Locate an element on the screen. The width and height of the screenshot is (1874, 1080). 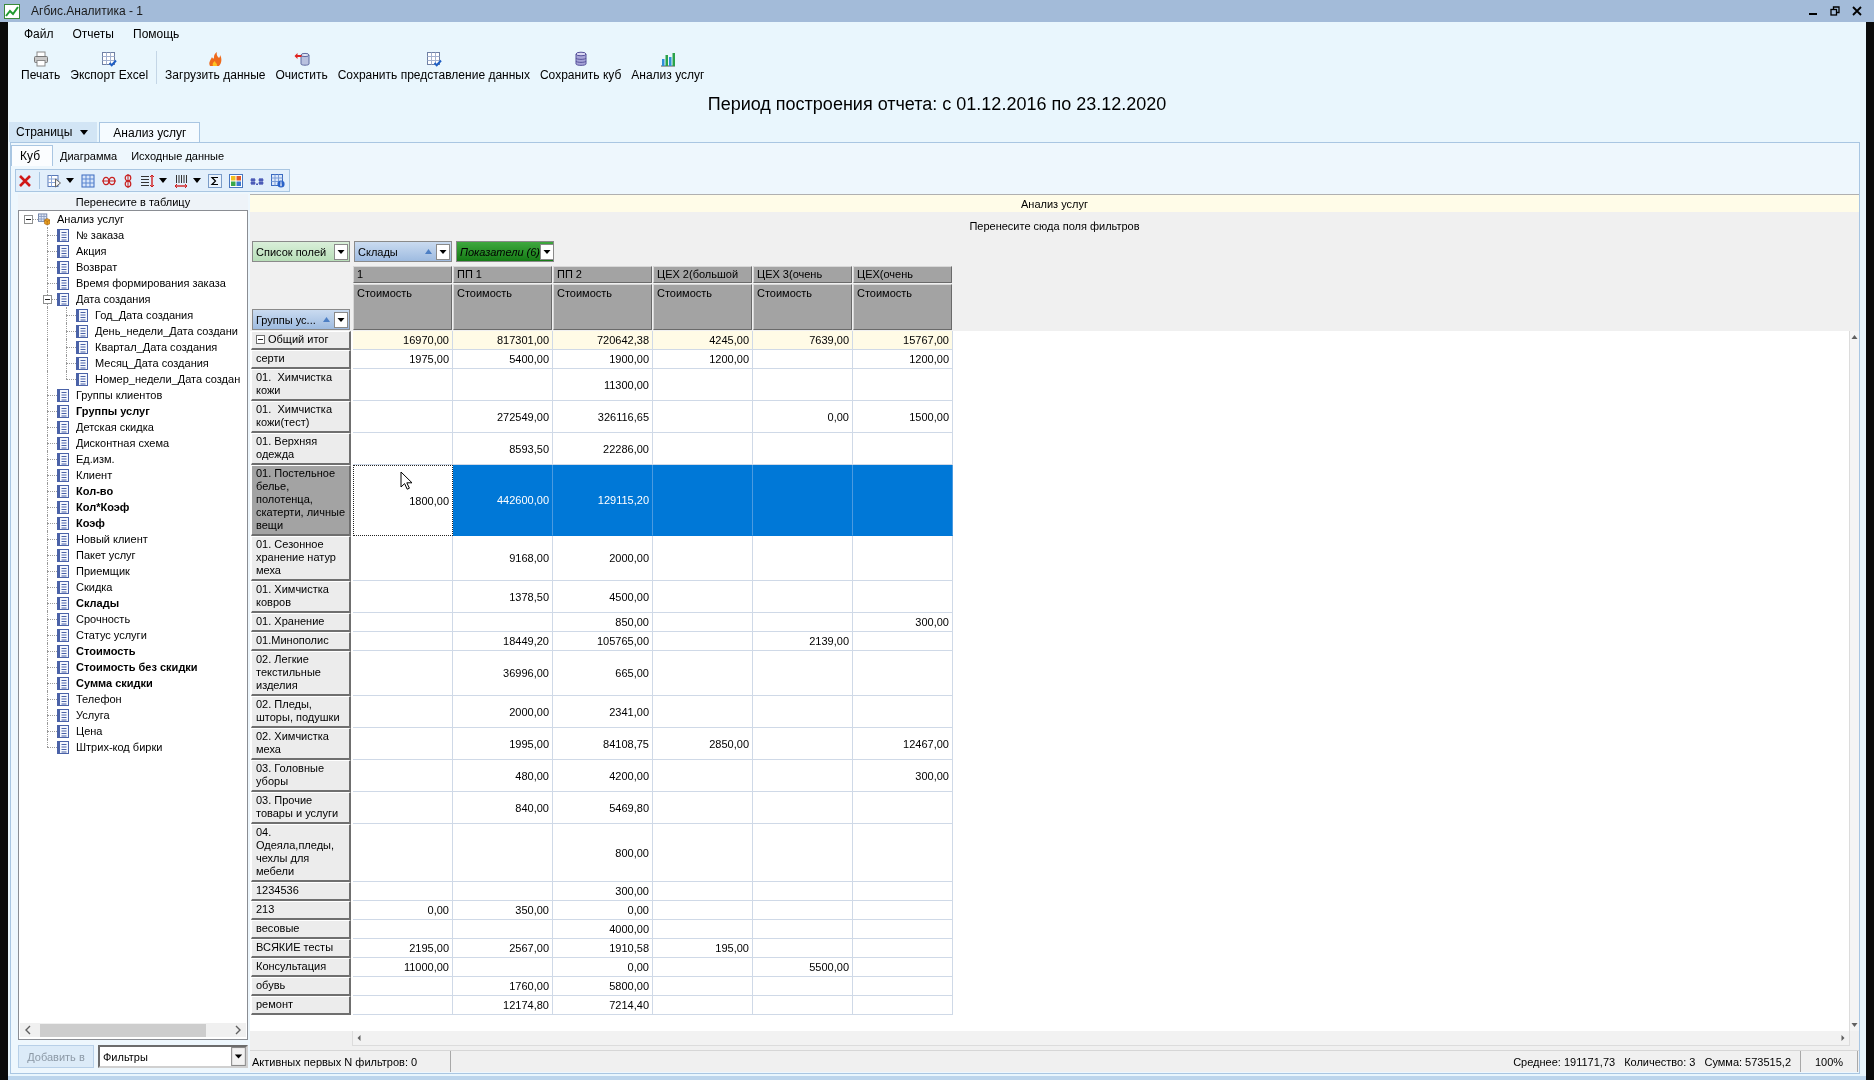
tree-item: Услуга is located at coordinates (93, 715).